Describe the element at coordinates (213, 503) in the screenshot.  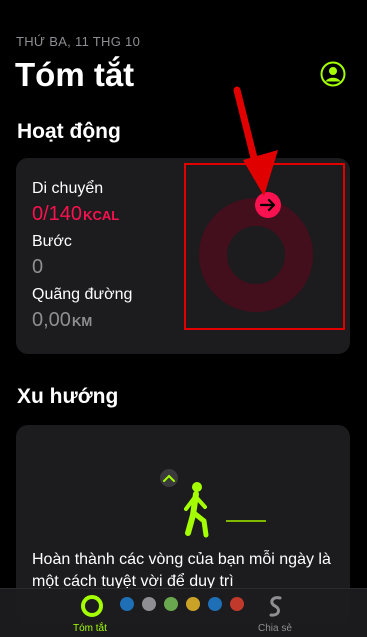
I see `trends-illustration` at that location.